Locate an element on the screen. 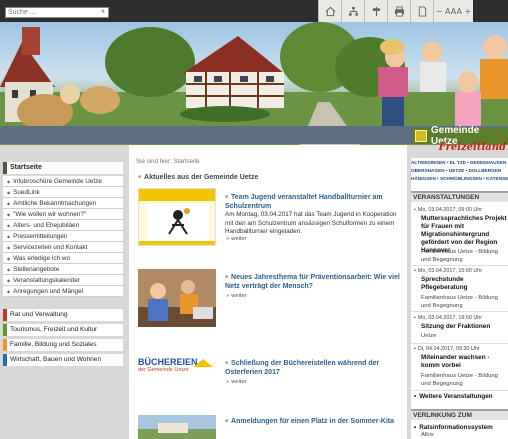  nav-subitem: Amtliche Bekanntmachungen is located at coordinates (63, 203).